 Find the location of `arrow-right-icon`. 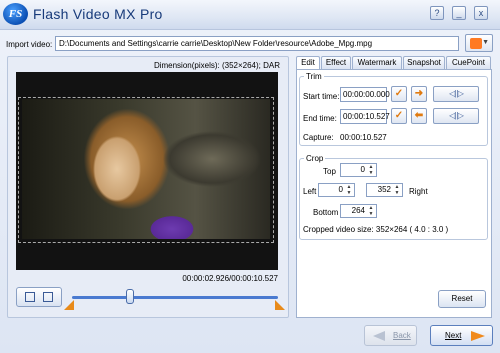

arrow-right-icon is located at coordinates (478, 336).